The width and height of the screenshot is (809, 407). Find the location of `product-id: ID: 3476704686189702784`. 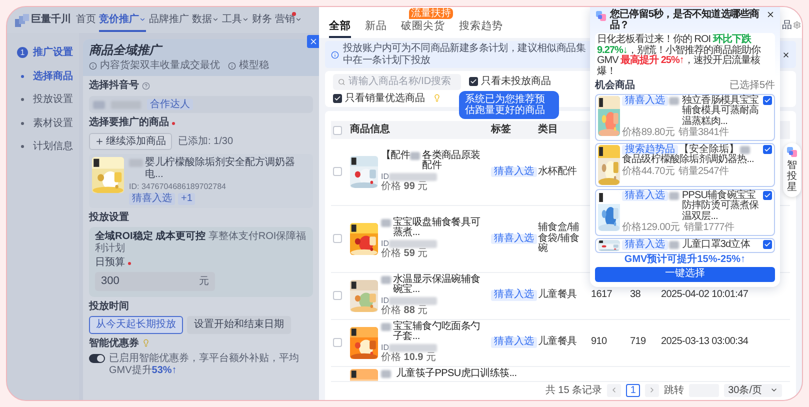

product-id: ID: 3476704686189702784 is located at coordinates (178, 187).